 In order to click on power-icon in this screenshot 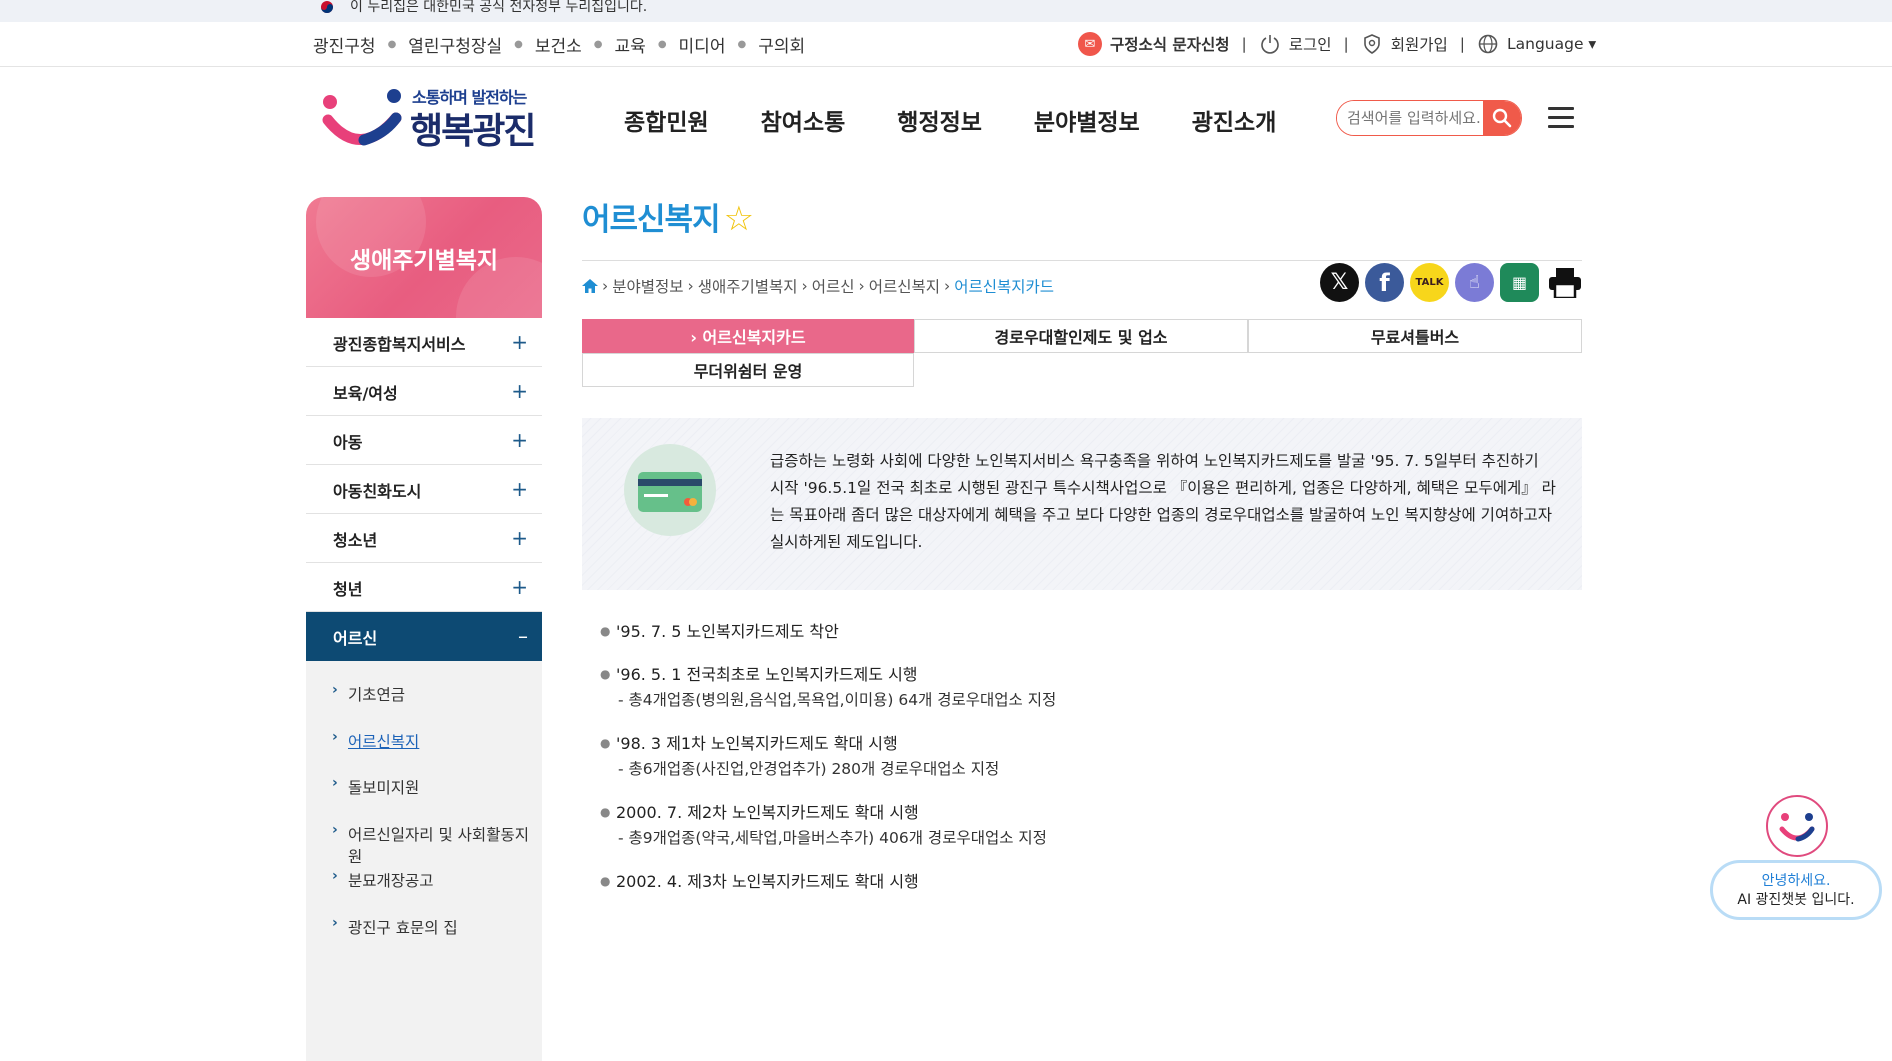, I will do `click(1269, 44)`.